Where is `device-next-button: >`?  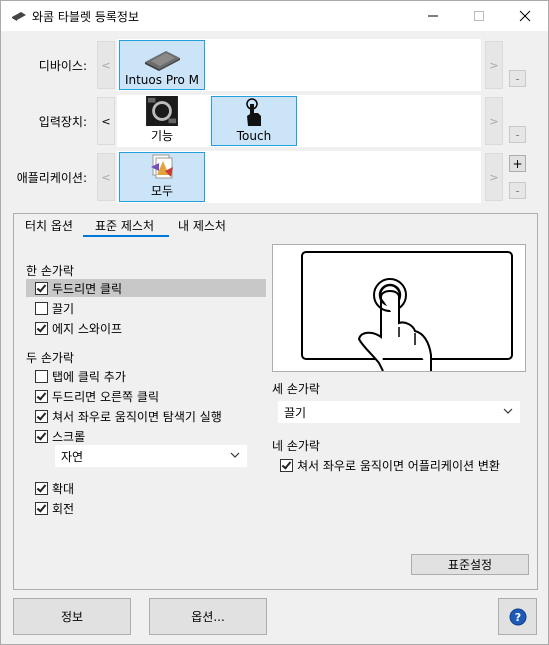
device-next-button: > is located at coordinates (494, 65).